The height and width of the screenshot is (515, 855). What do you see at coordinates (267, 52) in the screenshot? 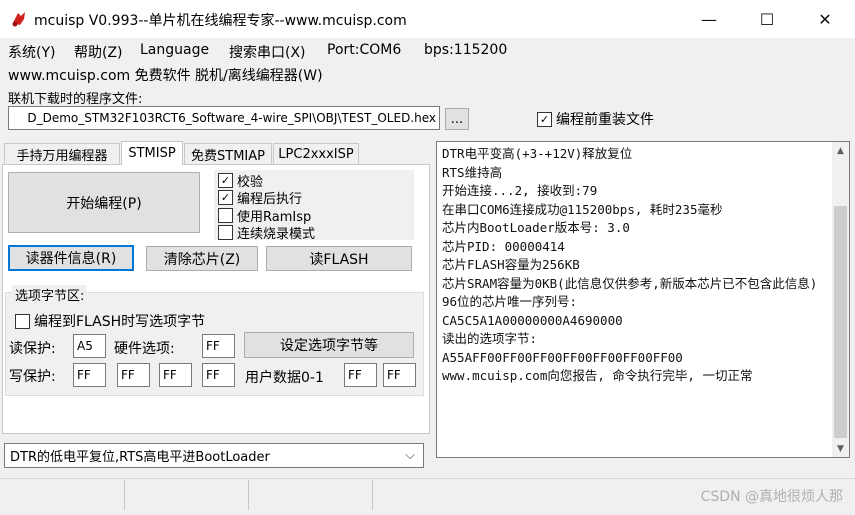
I see `menu-search-port: 搜索串口(X)` at bounding box center [267, 52].